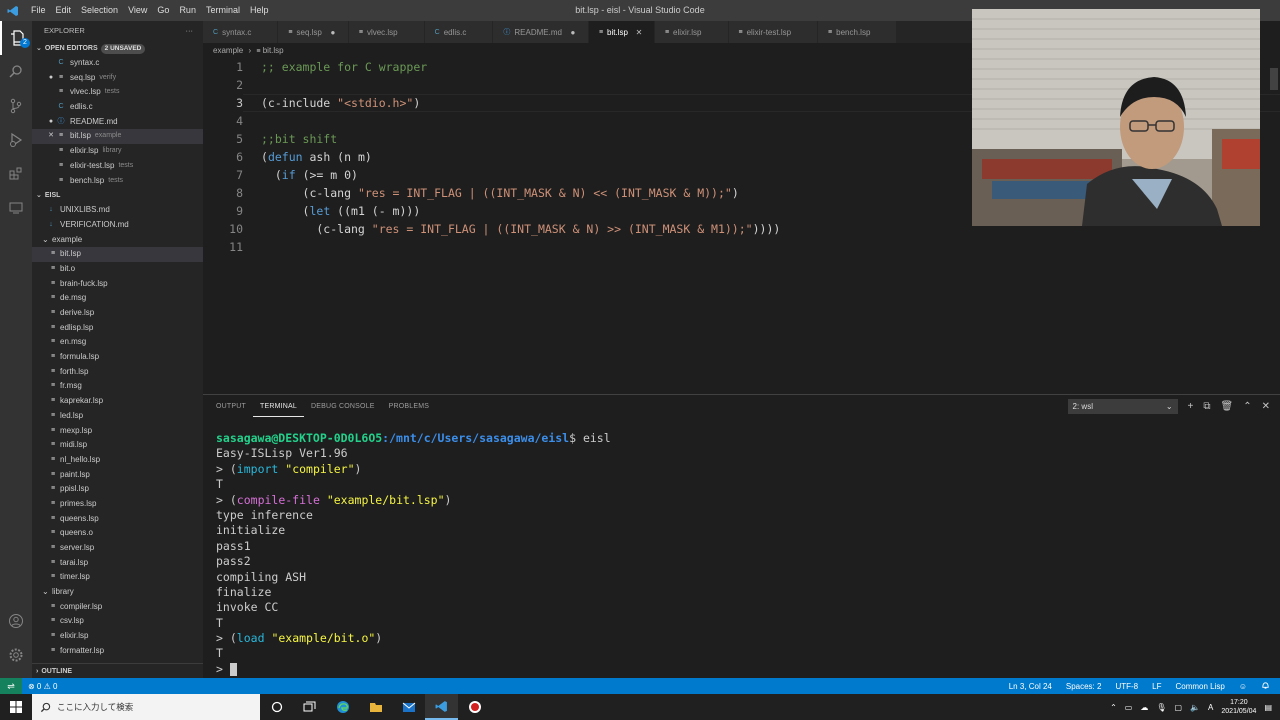 This screenshot has height=720, width=1280. I want to click on open-editors-section: ⌄ OPEN EDITORS 2 UNSAVED, so click(117, 48).